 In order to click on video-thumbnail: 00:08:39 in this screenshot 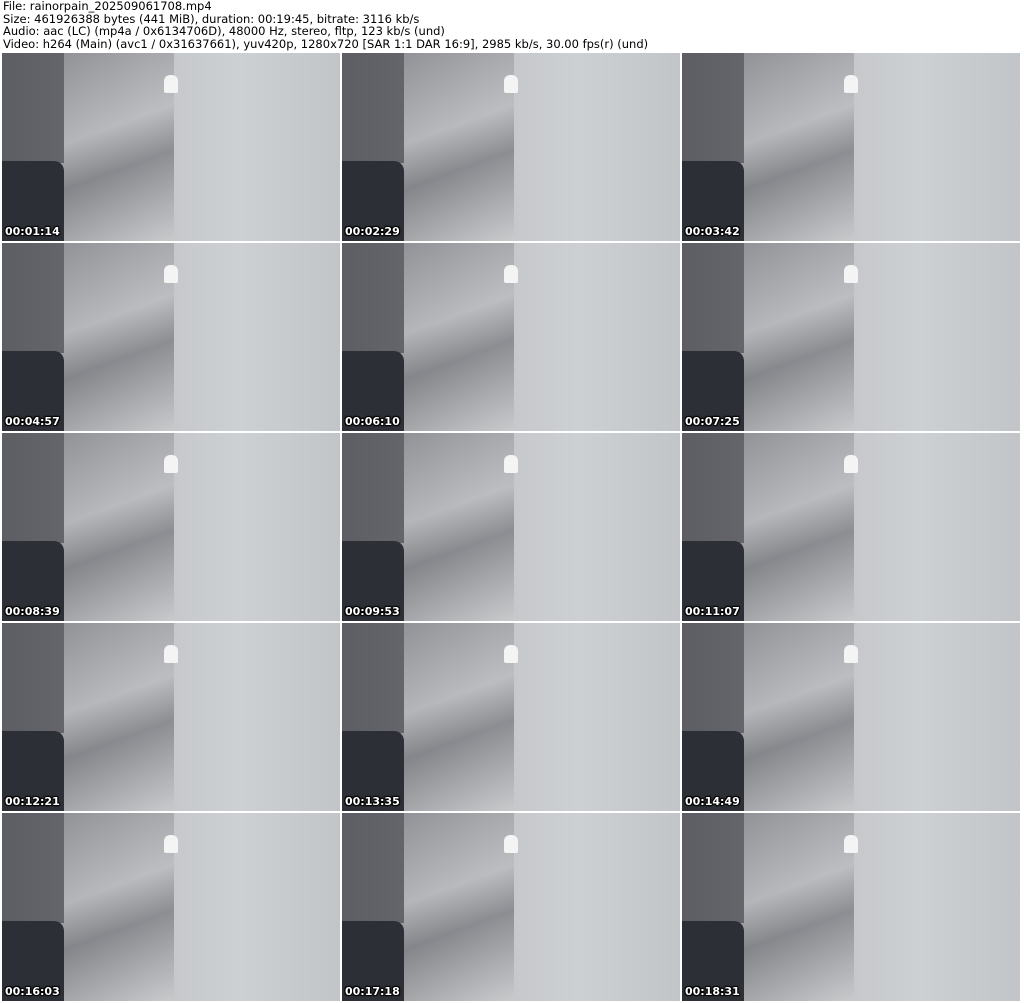, I will do `click(171, 527)`.